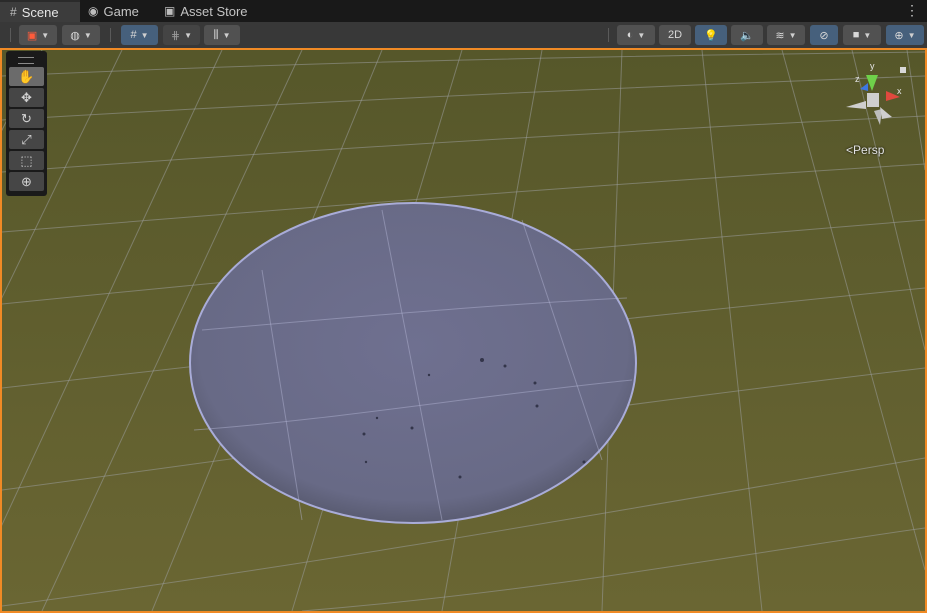  I want to click on audio-muted-icon: 🔈, so click(747, 35).